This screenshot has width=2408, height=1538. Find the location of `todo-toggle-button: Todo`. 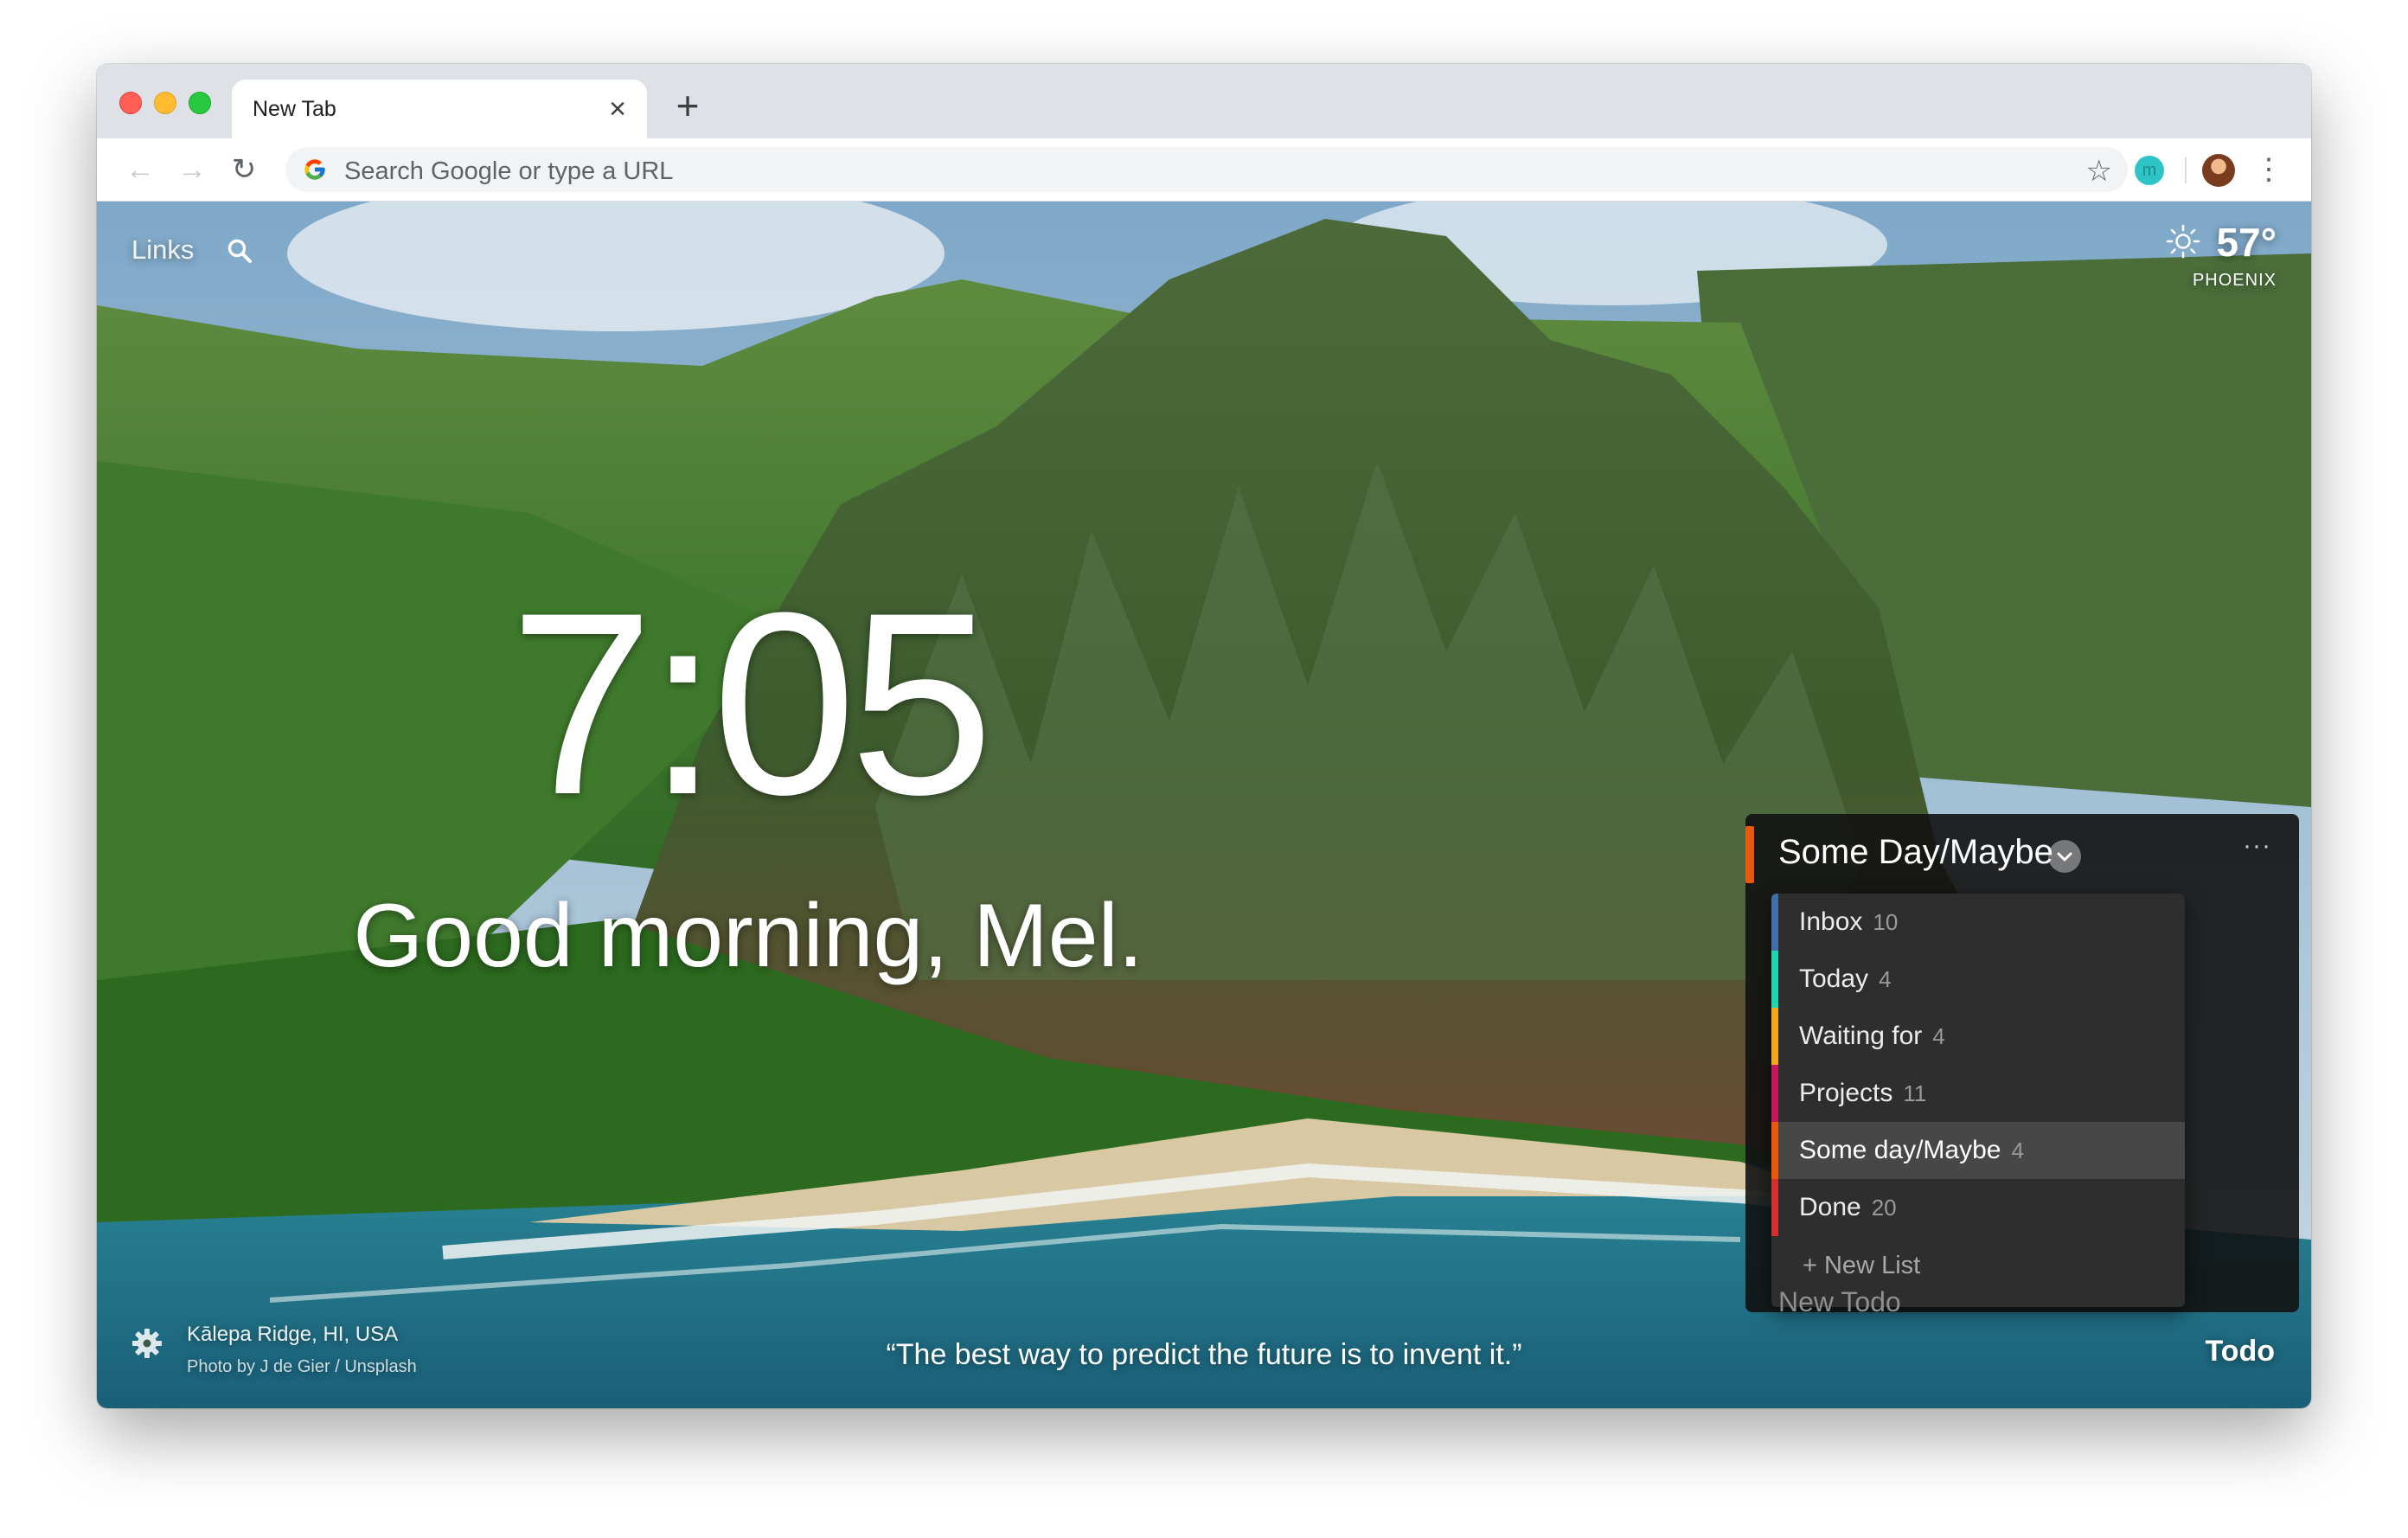

todo-toggle-button: Todo is located at coordinates (2240, 1351).